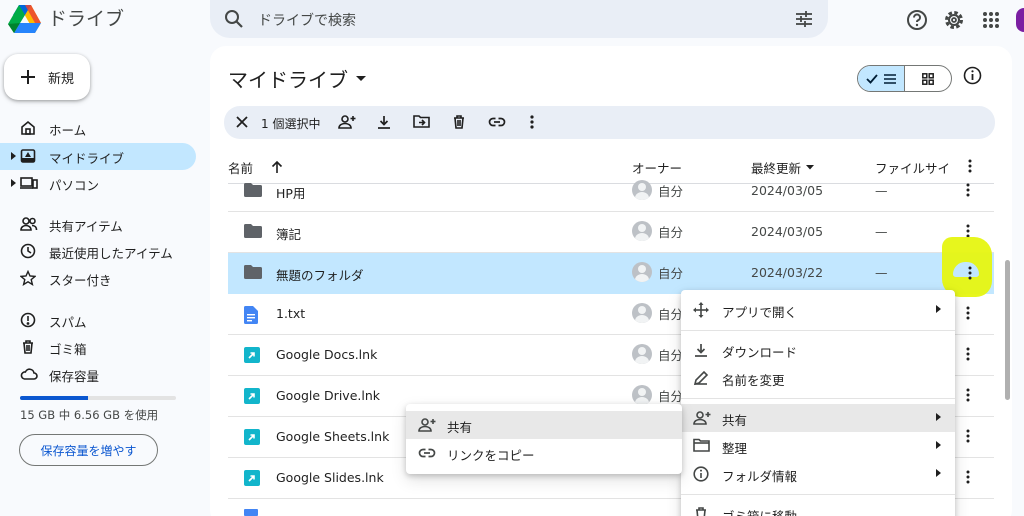  Describe the element at coordinates (234, 19) in the screenshot. I see `search-icon` at that location.